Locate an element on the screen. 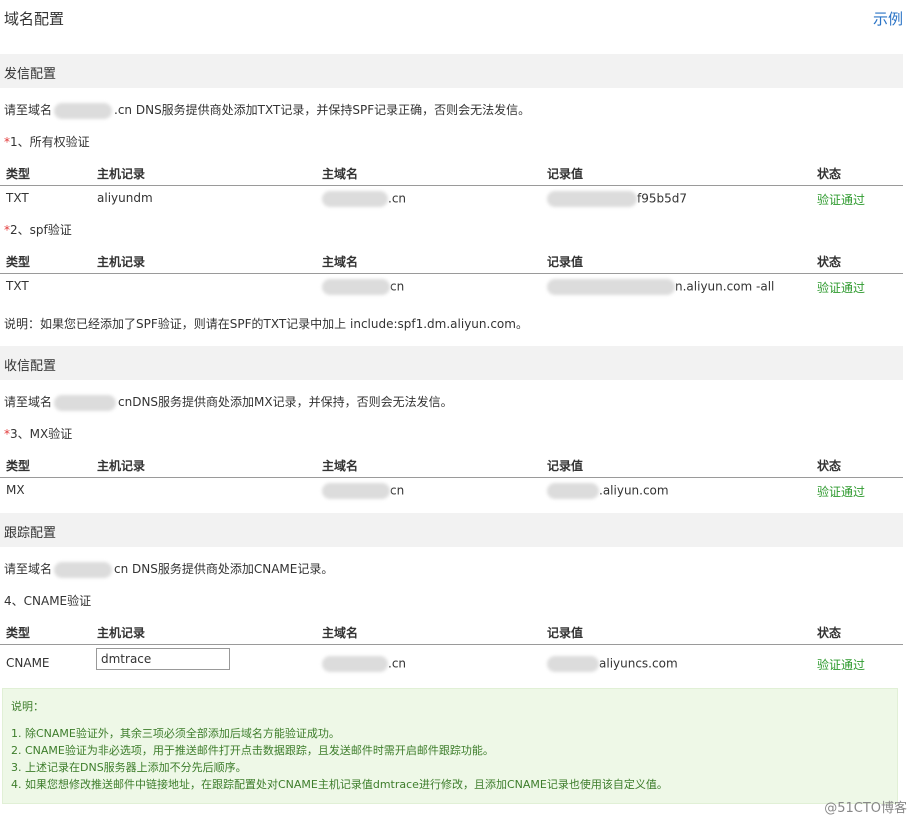 The height and width of the screenshot is (824, 915). spf-label: *2、spf验证 is located at coordinates (38, 229).